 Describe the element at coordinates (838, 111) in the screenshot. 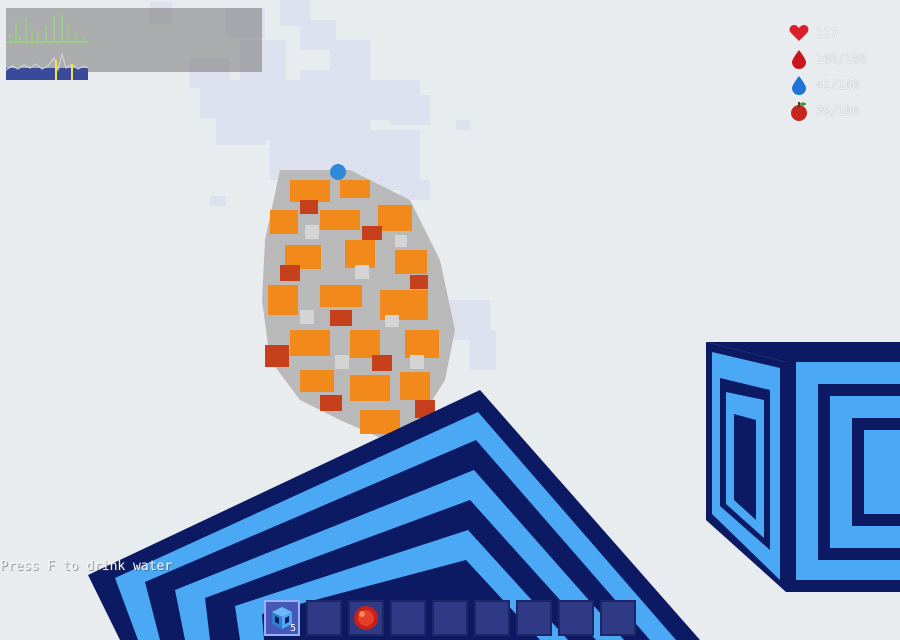

I see `food-value: 39/100` at that location.